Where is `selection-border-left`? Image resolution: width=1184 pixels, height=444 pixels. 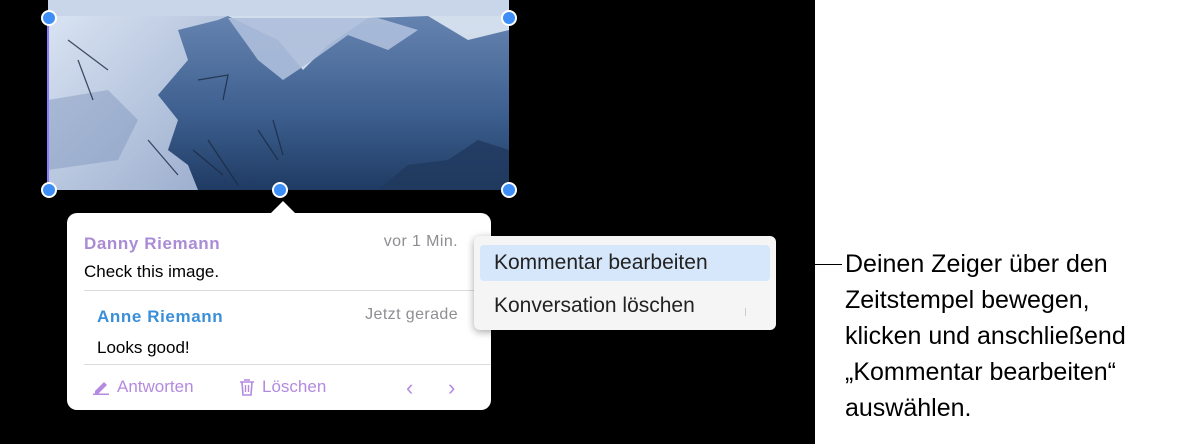 selection-border-left is located at coordinates (48, 104).